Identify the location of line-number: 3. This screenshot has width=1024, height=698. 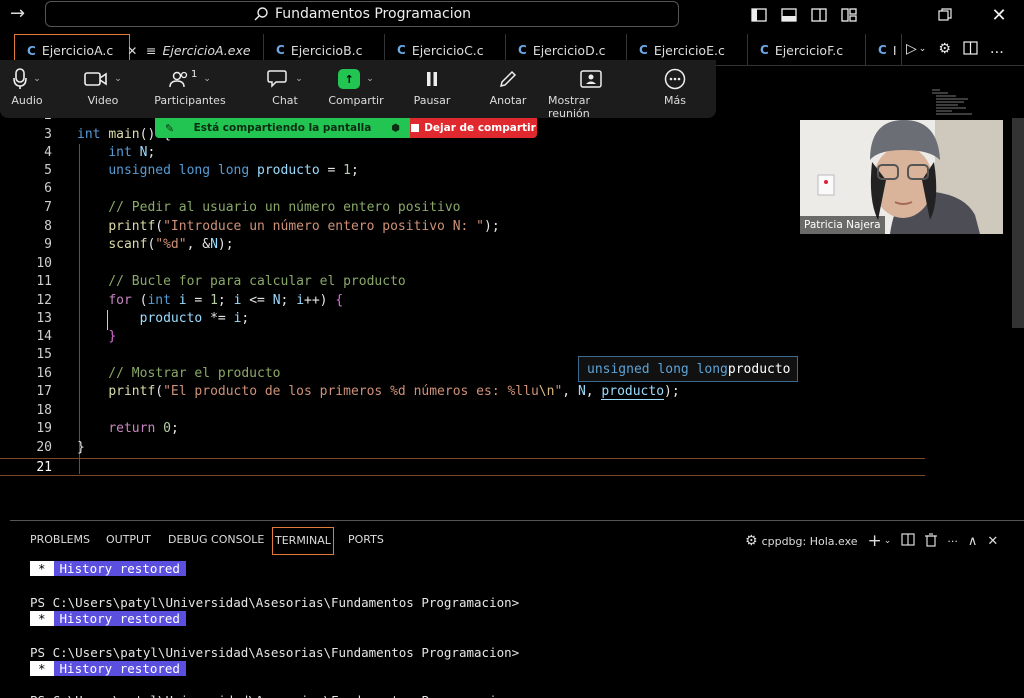
(48, 134).